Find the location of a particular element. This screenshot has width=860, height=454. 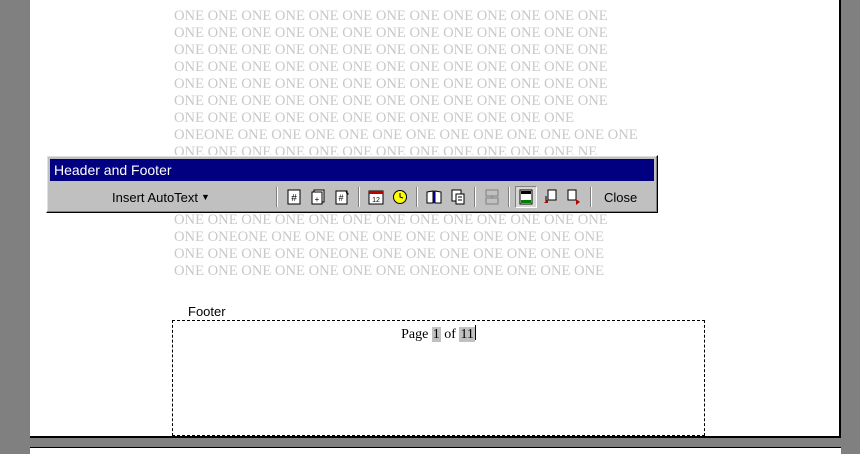

insert-time-icon is located at coordinates (400, 197).